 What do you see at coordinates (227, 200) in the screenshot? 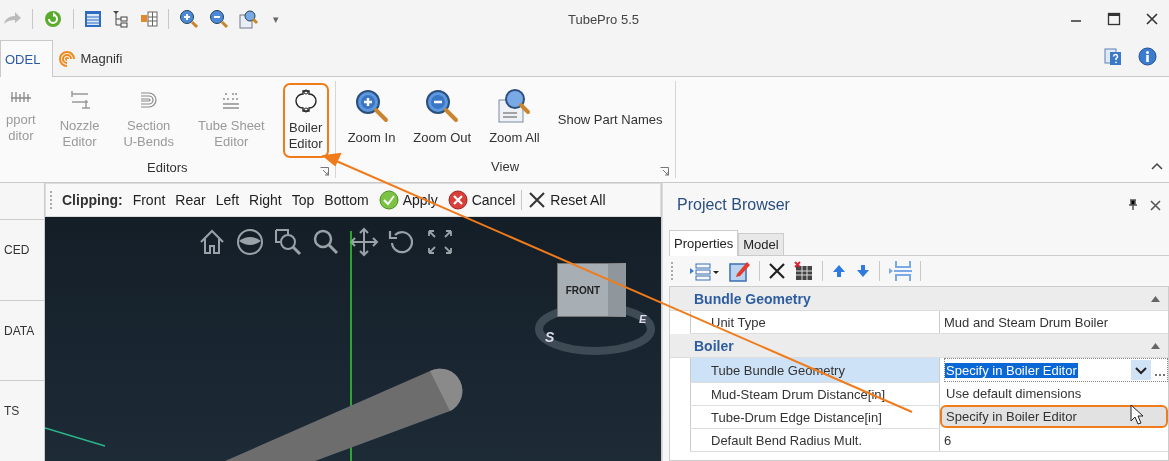
I see `clipping-button: Left` at bounding box center [227, 200].